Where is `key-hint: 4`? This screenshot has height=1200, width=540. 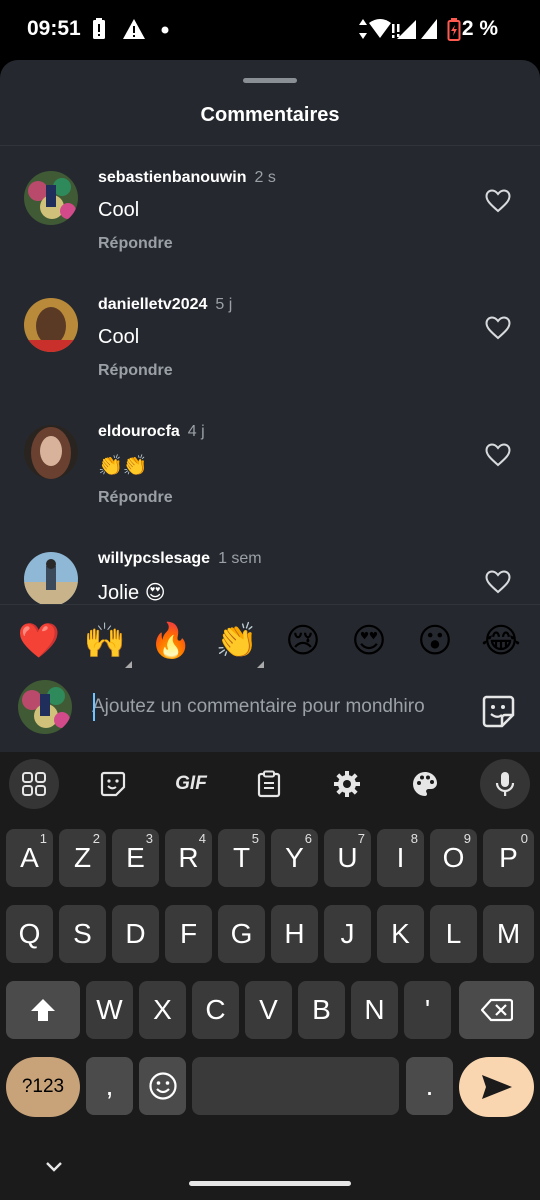 key-hint: 4 is located at coordinates (202, 838).